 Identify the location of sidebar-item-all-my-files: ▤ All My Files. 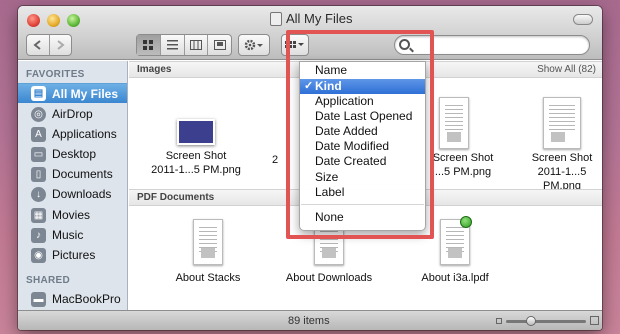
(72, 93).